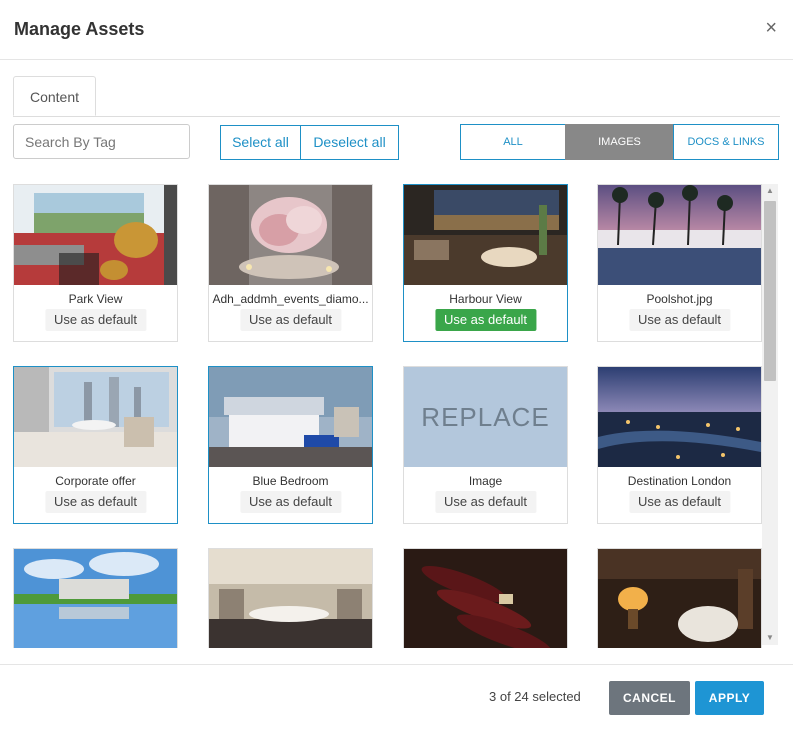 The height and width of the screenshot is (729, 793). What do you see at coordinates (535, 696) in the screenshot?
I see `selection-count: 3 of 24 selected` at bounding box center [535, 696].